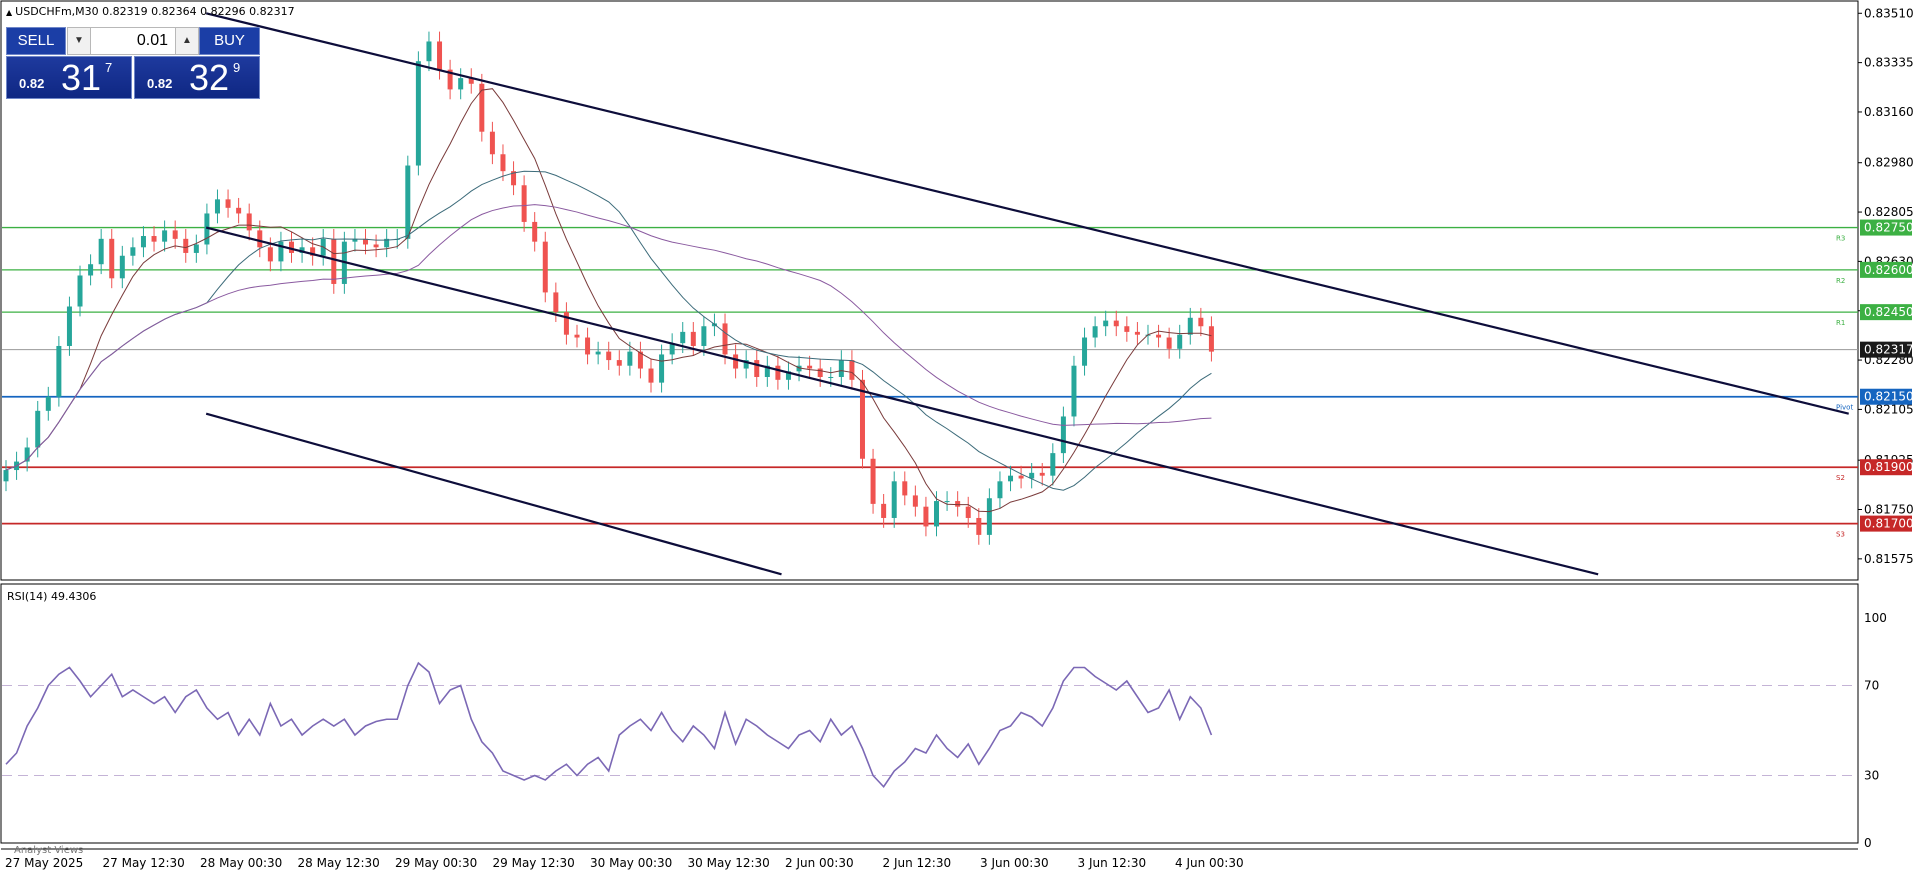  What do you see at coordinates (160, 83) in the screenshot?
I see `buy-price-prefix: 0.82` at bounding box center [160, 83].